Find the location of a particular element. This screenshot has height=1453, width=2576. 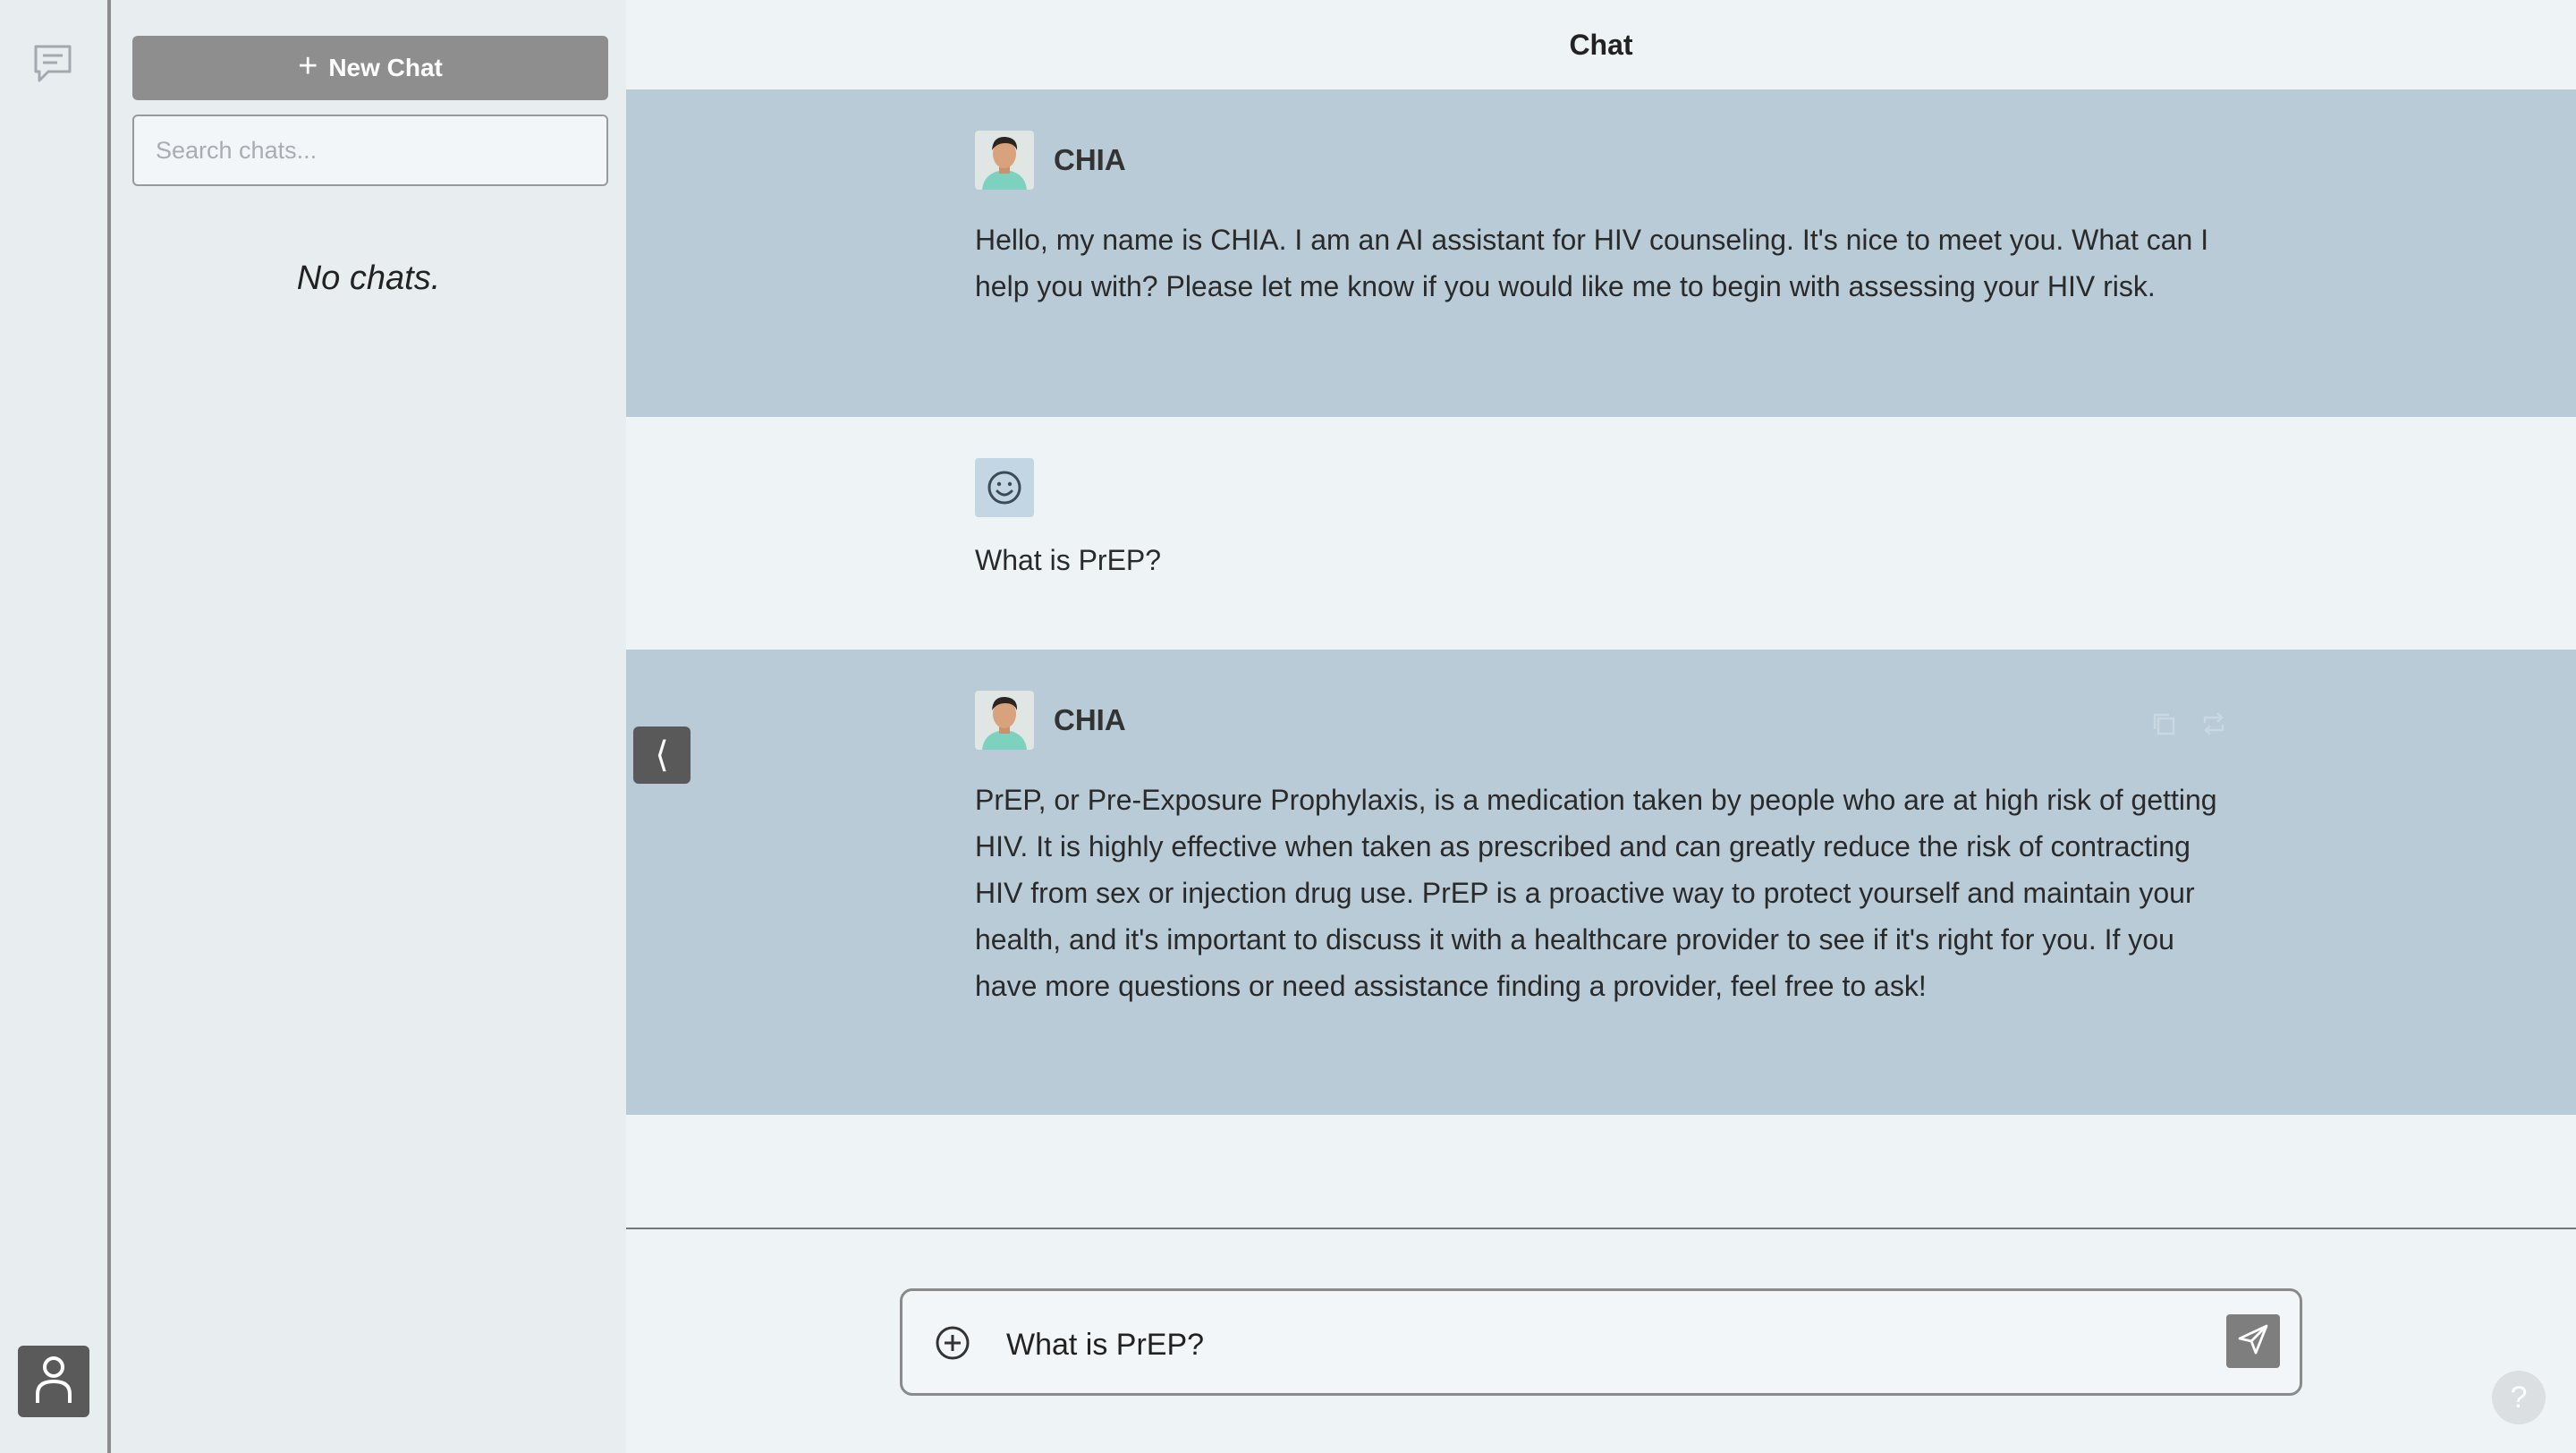

send-icon is located at coordinates (2253, 1341).